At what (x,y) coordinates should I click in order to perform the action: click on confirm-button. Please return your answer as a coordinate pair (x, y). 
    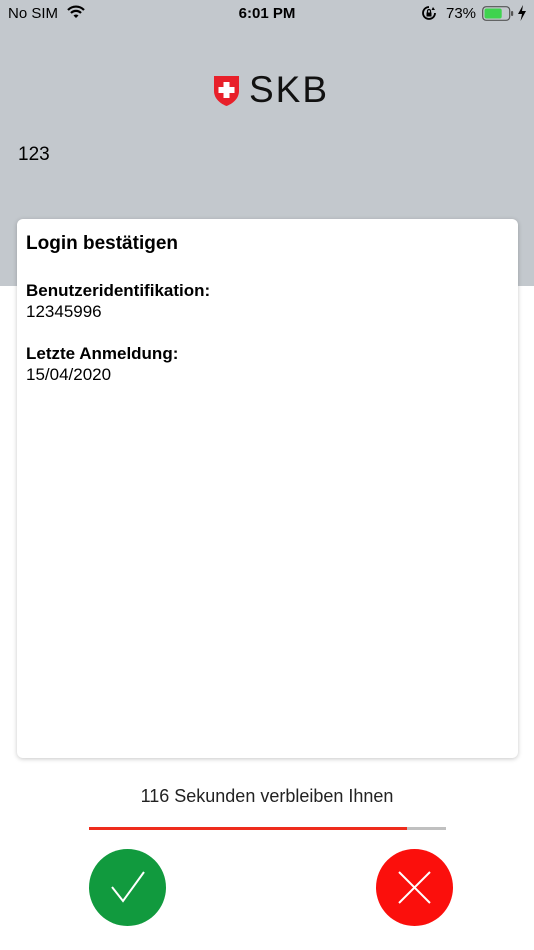
    Looking at the image, I should click on (127, 887).